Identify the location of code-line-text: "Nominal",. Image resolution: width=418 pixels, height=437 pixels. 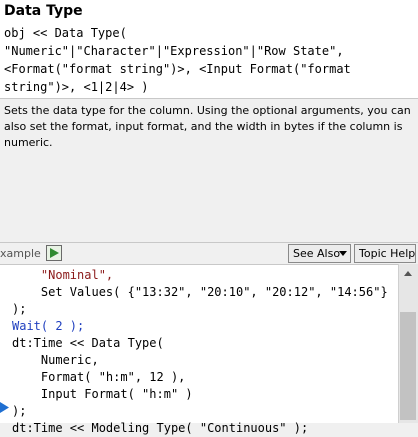
(63, 275).